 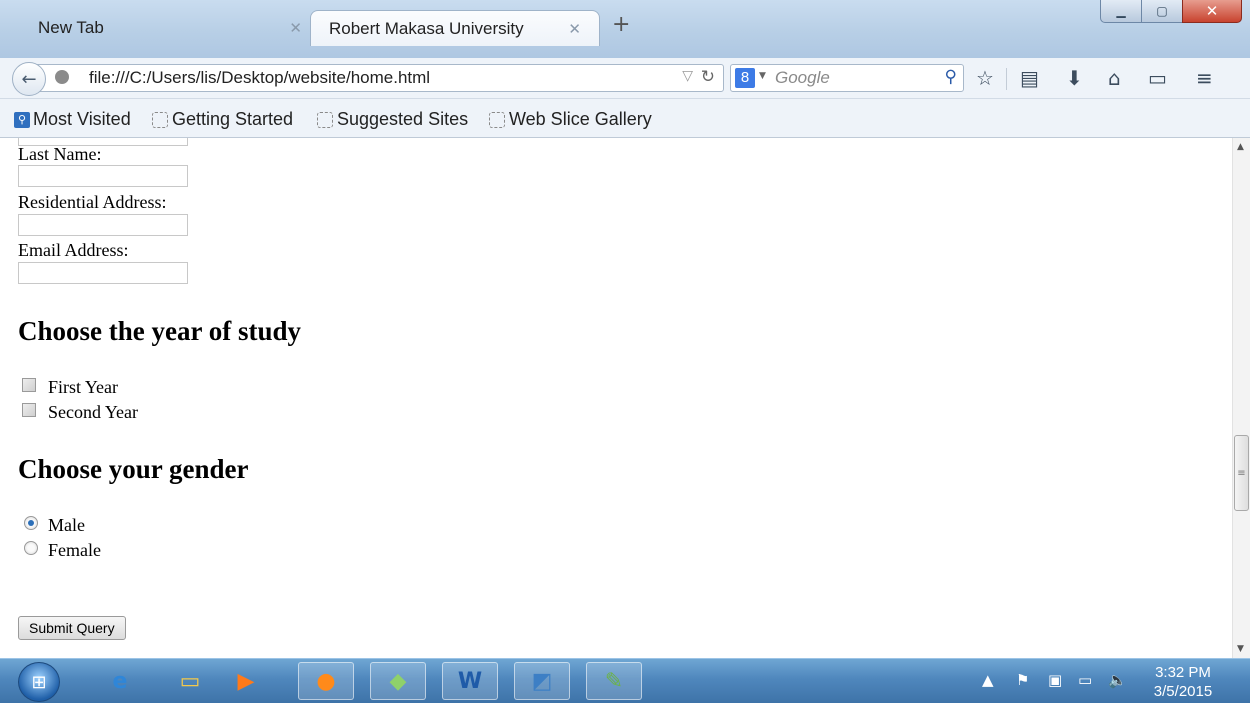 I want to click on submit-query-button: Submit Query, so click(x=72, y=628).